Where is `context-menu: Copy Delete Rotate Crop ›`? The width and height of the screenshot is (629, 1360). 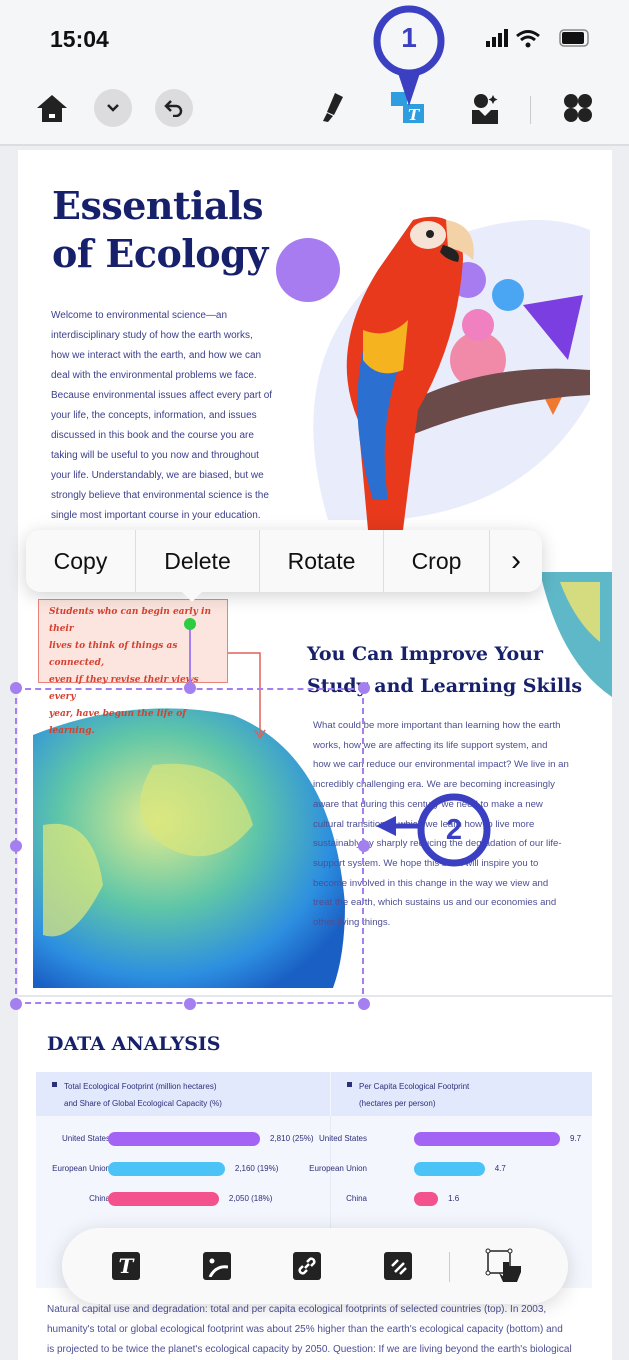
context-menu: Copy Delete Rotate Crop › is located at coordinates (284, 561).